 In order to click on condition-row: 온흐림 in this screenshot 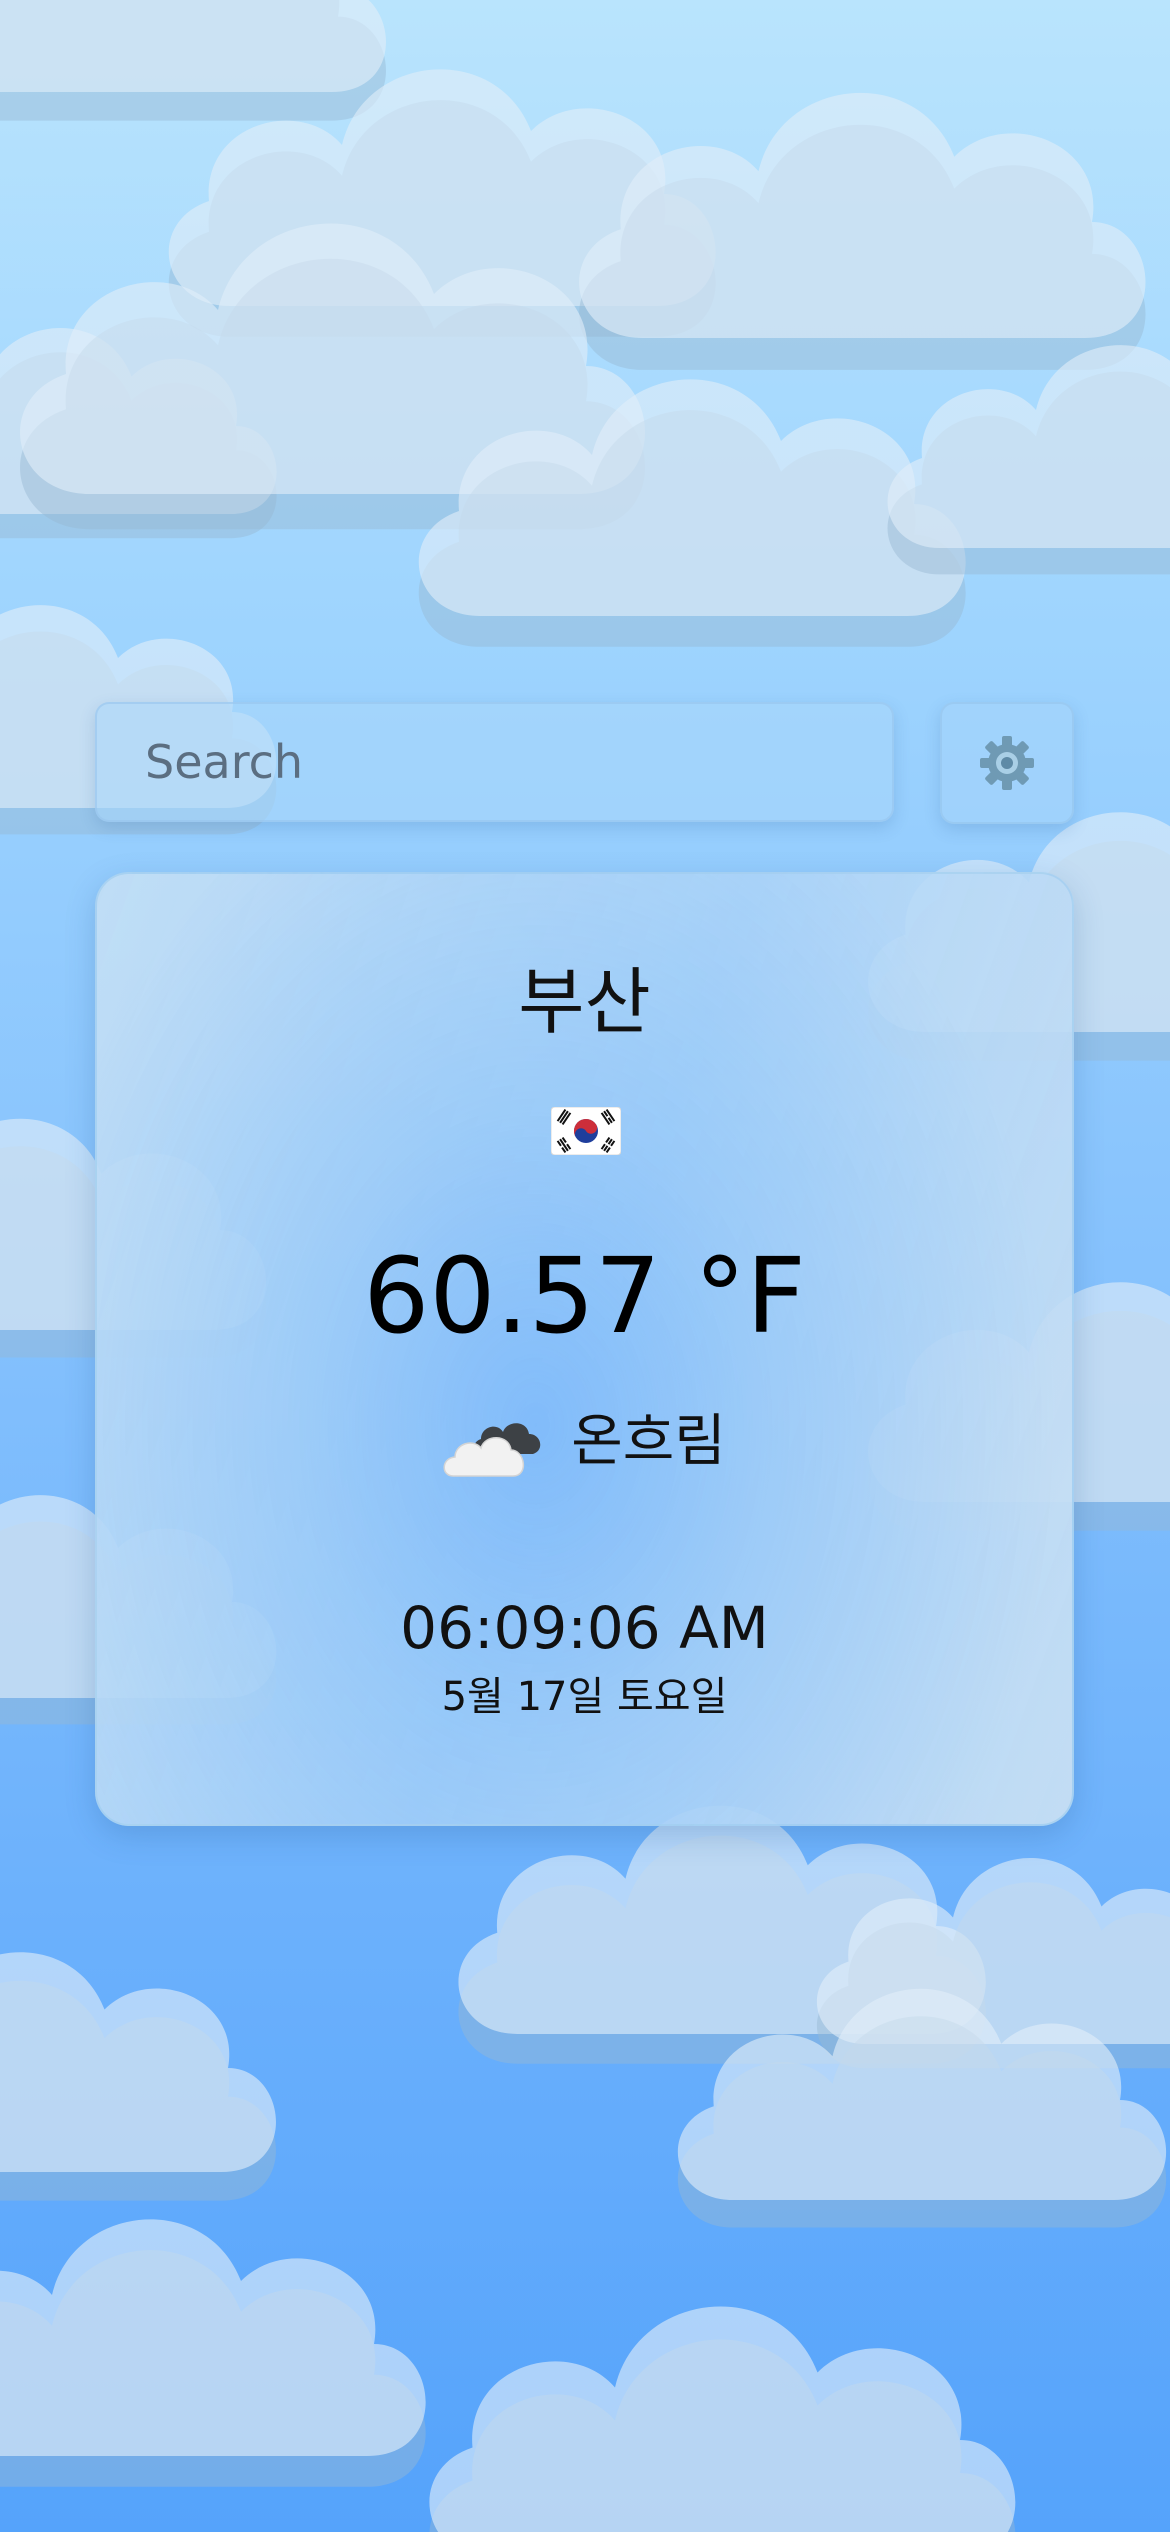, I will do `click(584, 1442)`.